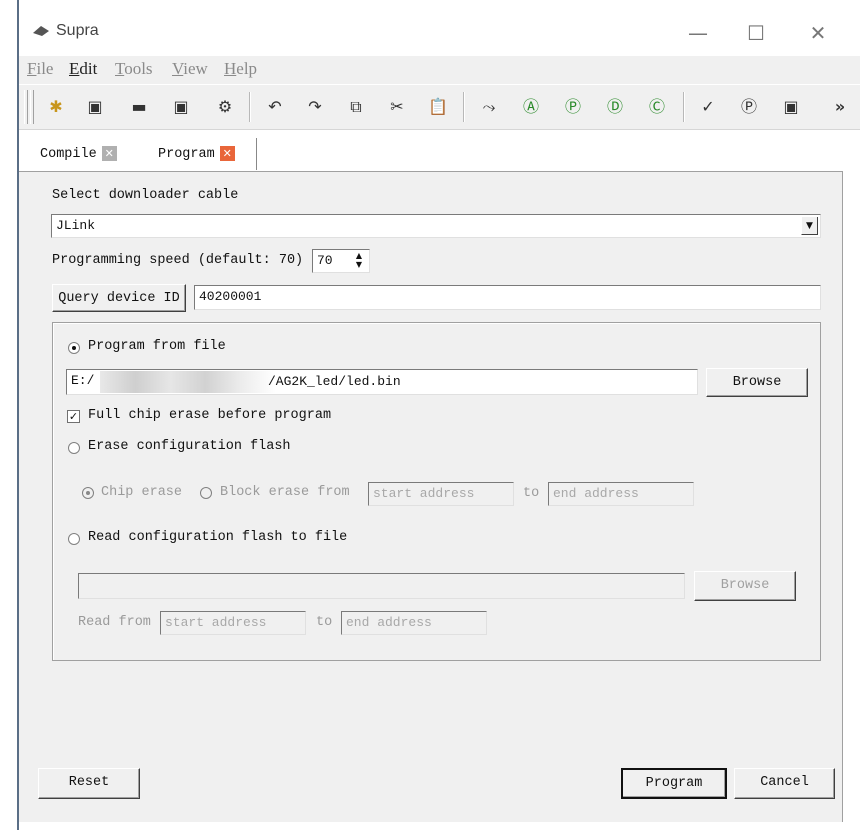  I want to click on run-a-icon: Ⓐ, so click(531, 107).